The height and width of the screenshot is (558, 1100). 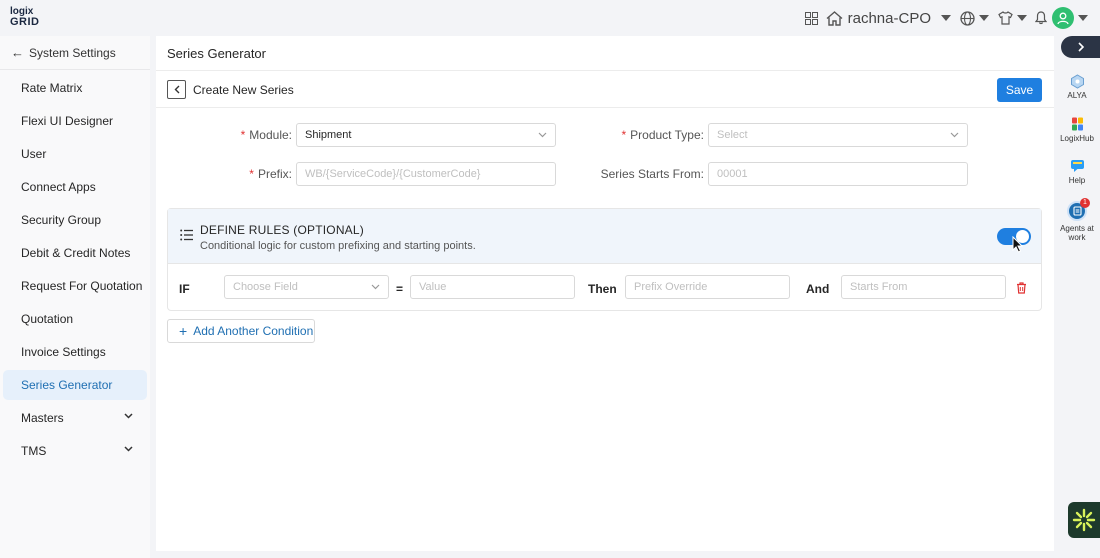 I want to click on sparkle-icon, so click(x=1084, y=520).